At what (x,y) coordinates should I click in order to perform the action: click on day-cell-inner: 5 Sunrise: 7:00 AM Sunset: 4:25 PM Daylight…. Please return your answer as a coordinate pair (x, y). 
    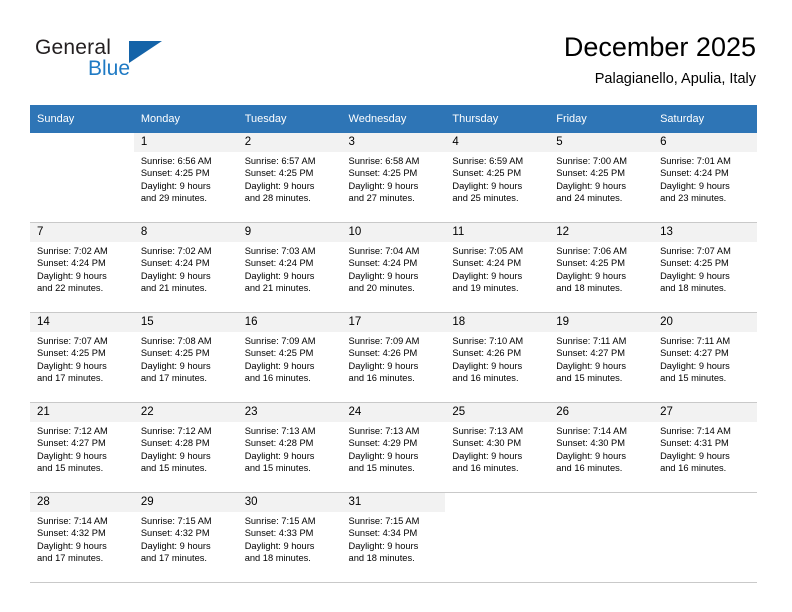
    Looking at the image, I should click on (601, 177).